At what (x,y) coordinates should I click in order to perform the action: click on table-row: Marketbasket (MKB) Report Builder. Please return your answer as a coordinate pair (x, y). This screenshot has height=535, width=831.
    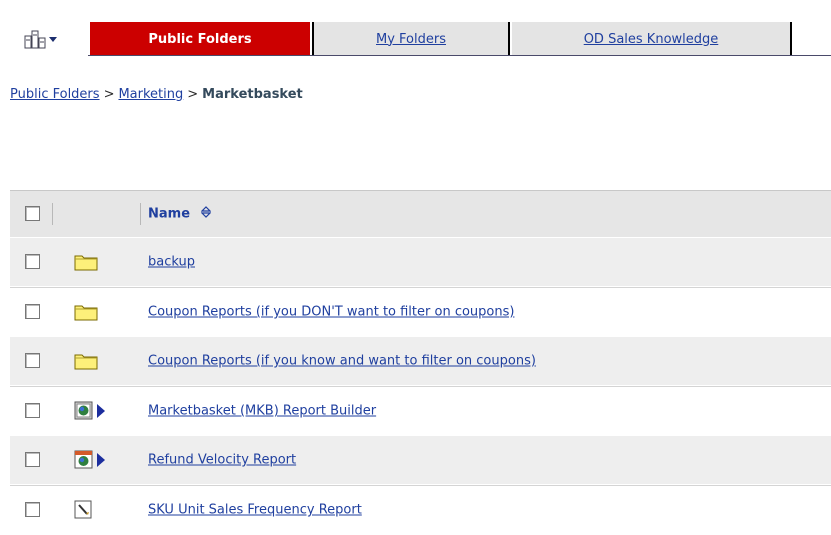
    Looking at the image, I should click on (420, 411).